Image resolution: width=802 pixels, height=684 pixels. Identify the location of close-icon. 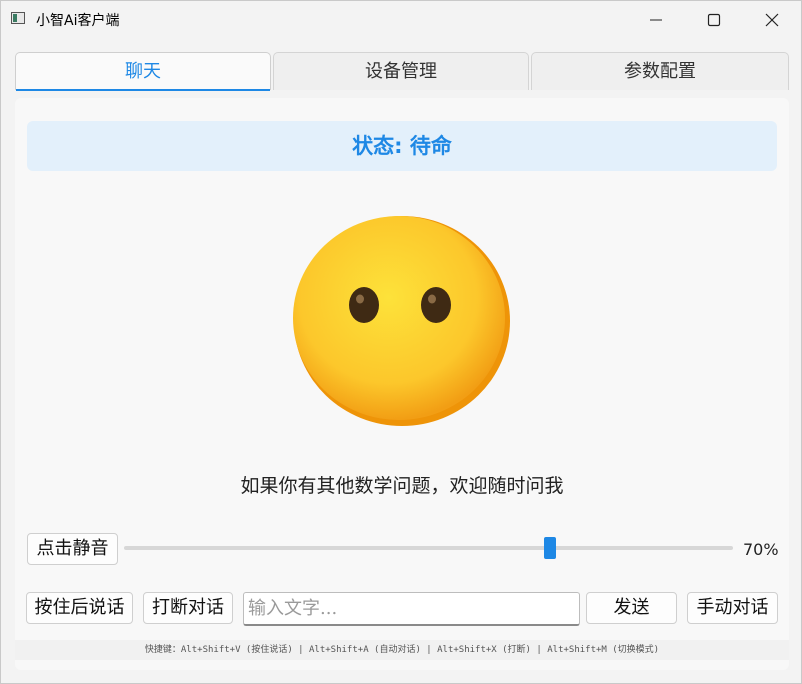
(772, 20).